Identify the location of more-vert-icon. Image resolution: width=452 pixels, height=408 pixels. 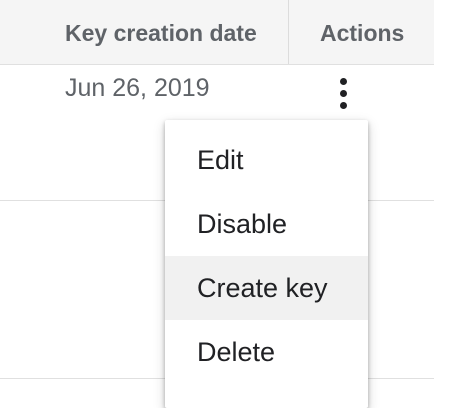
(344, 94).